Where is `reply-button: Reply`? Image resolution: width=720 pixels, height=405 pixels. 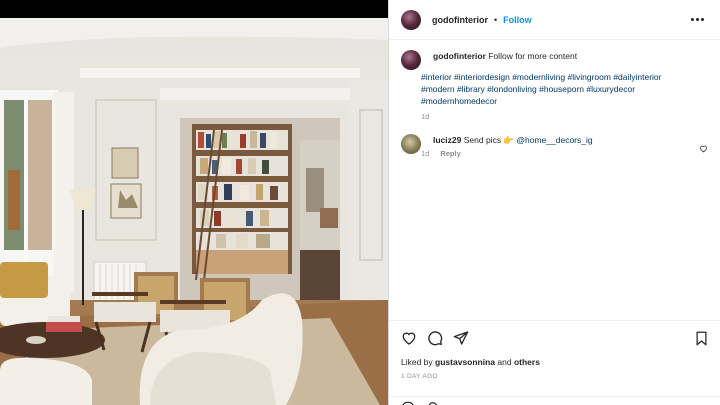
reply-button: Reply is located at coordinates (450, 153).